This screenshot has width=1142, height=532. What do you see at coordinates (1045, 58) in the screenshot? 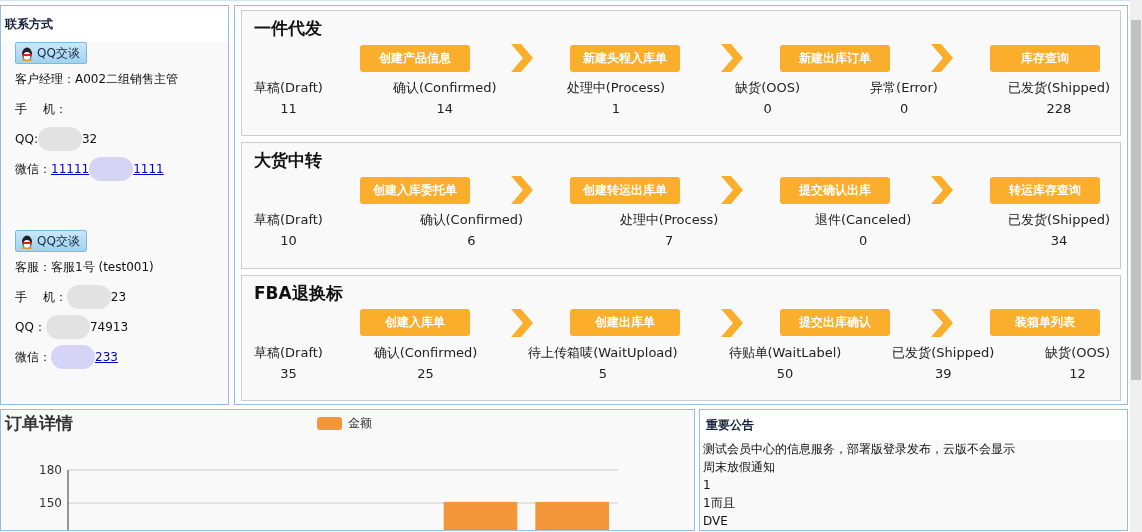
I see `action-button: 库存查询` at bounding box center [1045, 58].